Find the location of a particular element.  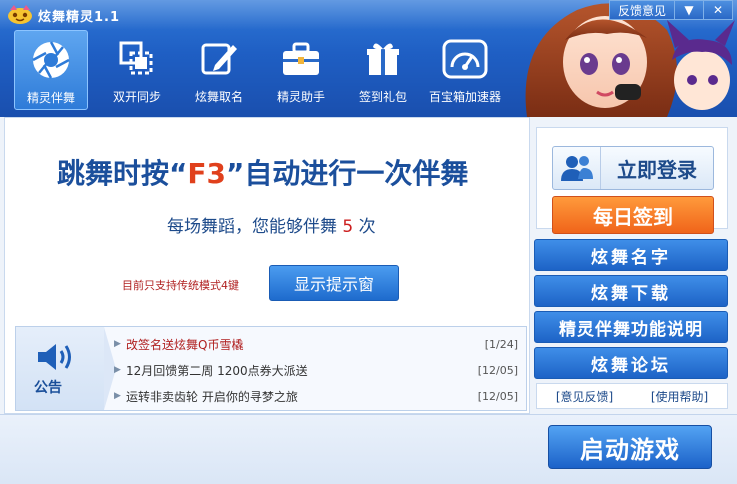

nav-label: 精灵助手 is located at coordinates (300, 97).